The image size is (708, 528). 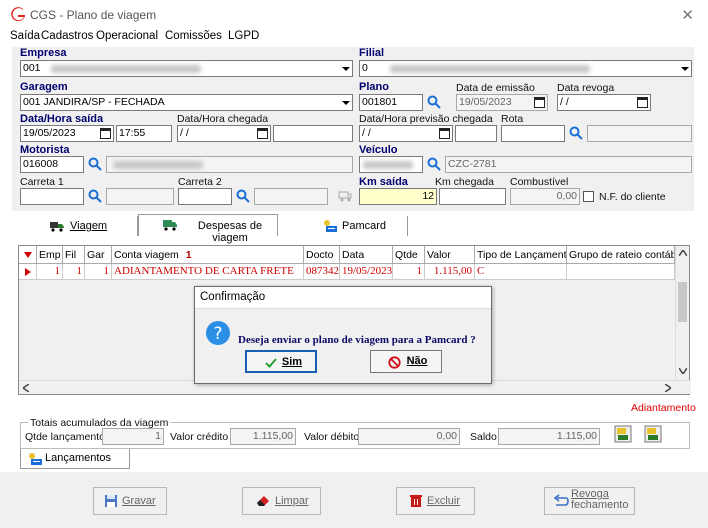 I want to click on menu-cadastros: Cadastros, so click(x=67, y=36).